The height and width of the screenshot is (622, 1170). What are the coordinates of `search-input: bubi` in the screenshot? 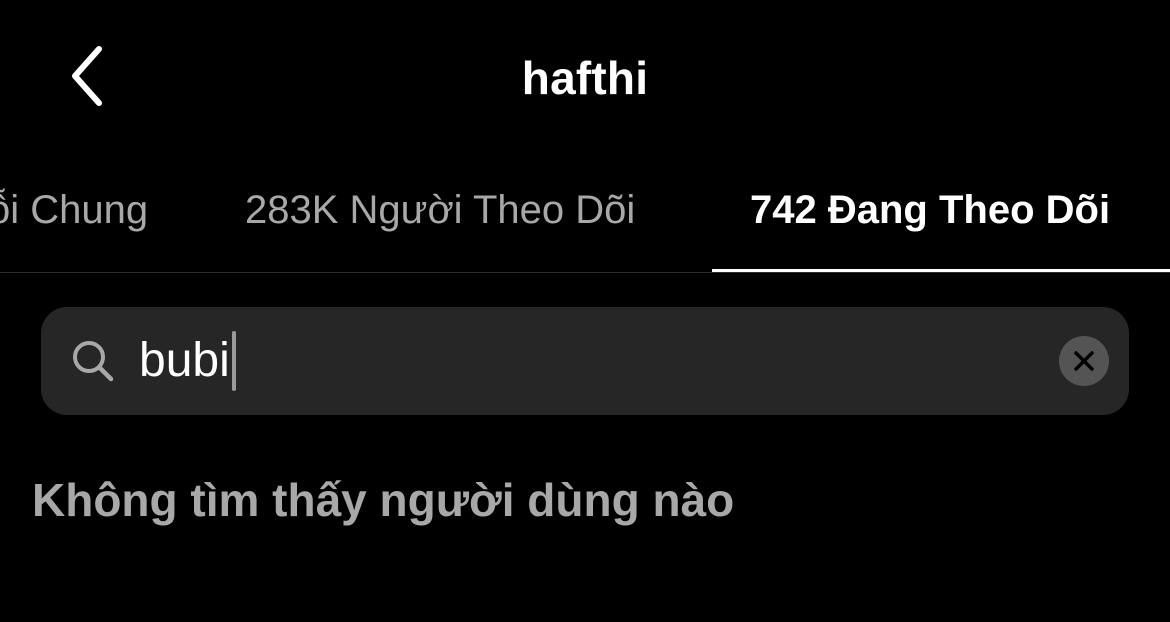 It's located at (187, 361).